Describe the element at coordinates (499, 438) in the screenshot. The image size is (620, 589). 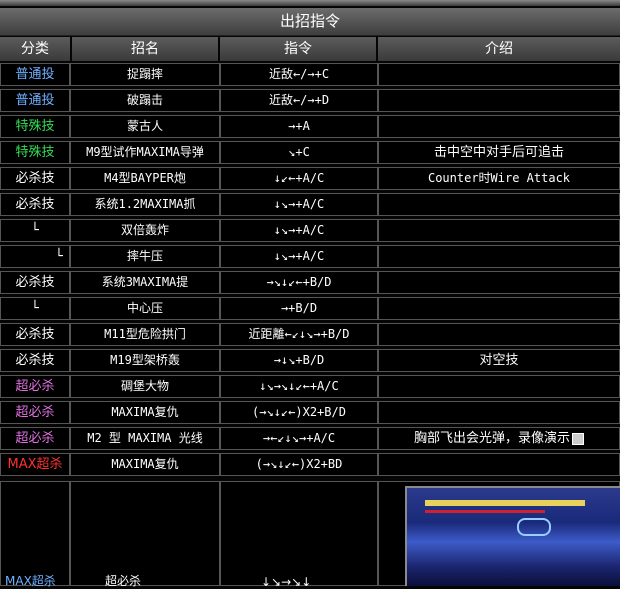
I see `row-description: 胸部飞出会光弹，录像演示` at that location.